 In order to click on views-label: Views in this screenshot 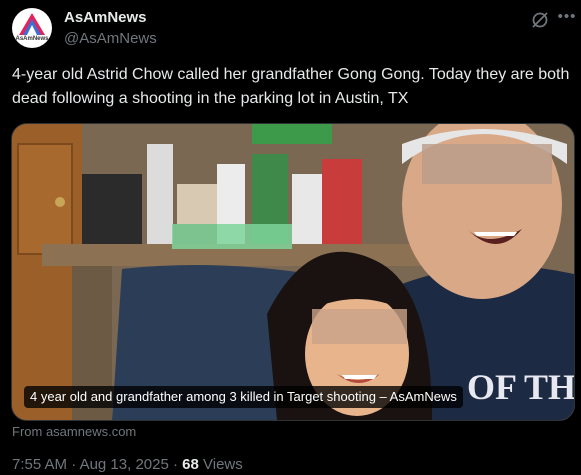, I will do `click(223, 464)`.